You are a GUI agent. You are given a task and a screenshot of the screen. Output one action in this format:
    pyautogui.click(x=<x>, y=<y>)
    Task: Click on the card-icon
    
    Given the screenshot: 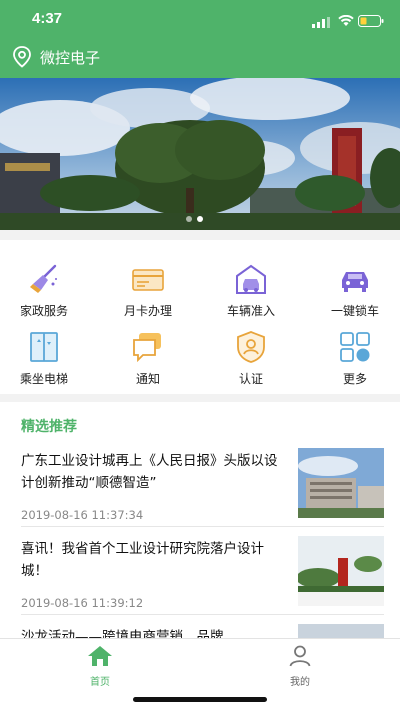 What is the action you would take?
    pyautogui.click(x=148, y=279)
    